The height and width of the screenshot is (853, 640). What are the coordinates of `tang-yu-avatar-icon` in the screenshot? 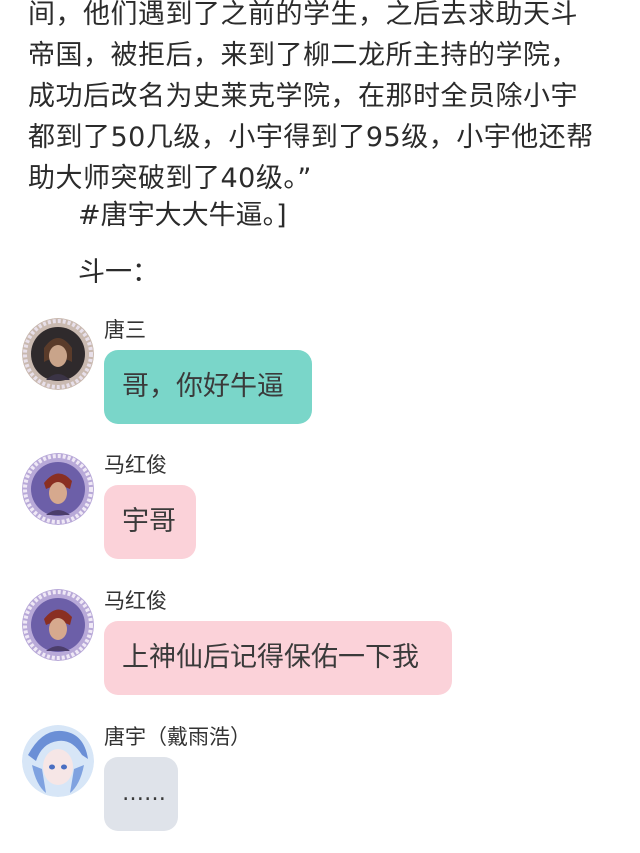 It's located at (58, 761).